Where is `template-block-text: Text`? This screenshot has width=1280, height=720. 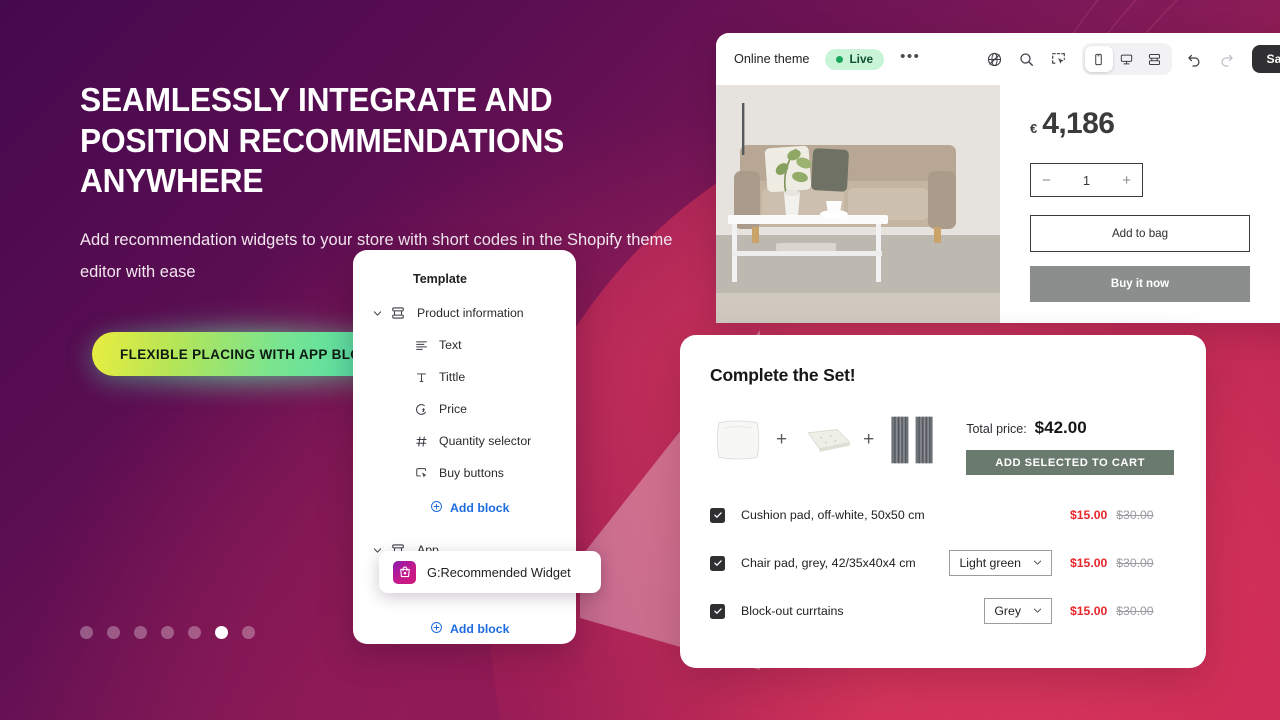
template-block-text: Text is located at coordinates (464, 345).